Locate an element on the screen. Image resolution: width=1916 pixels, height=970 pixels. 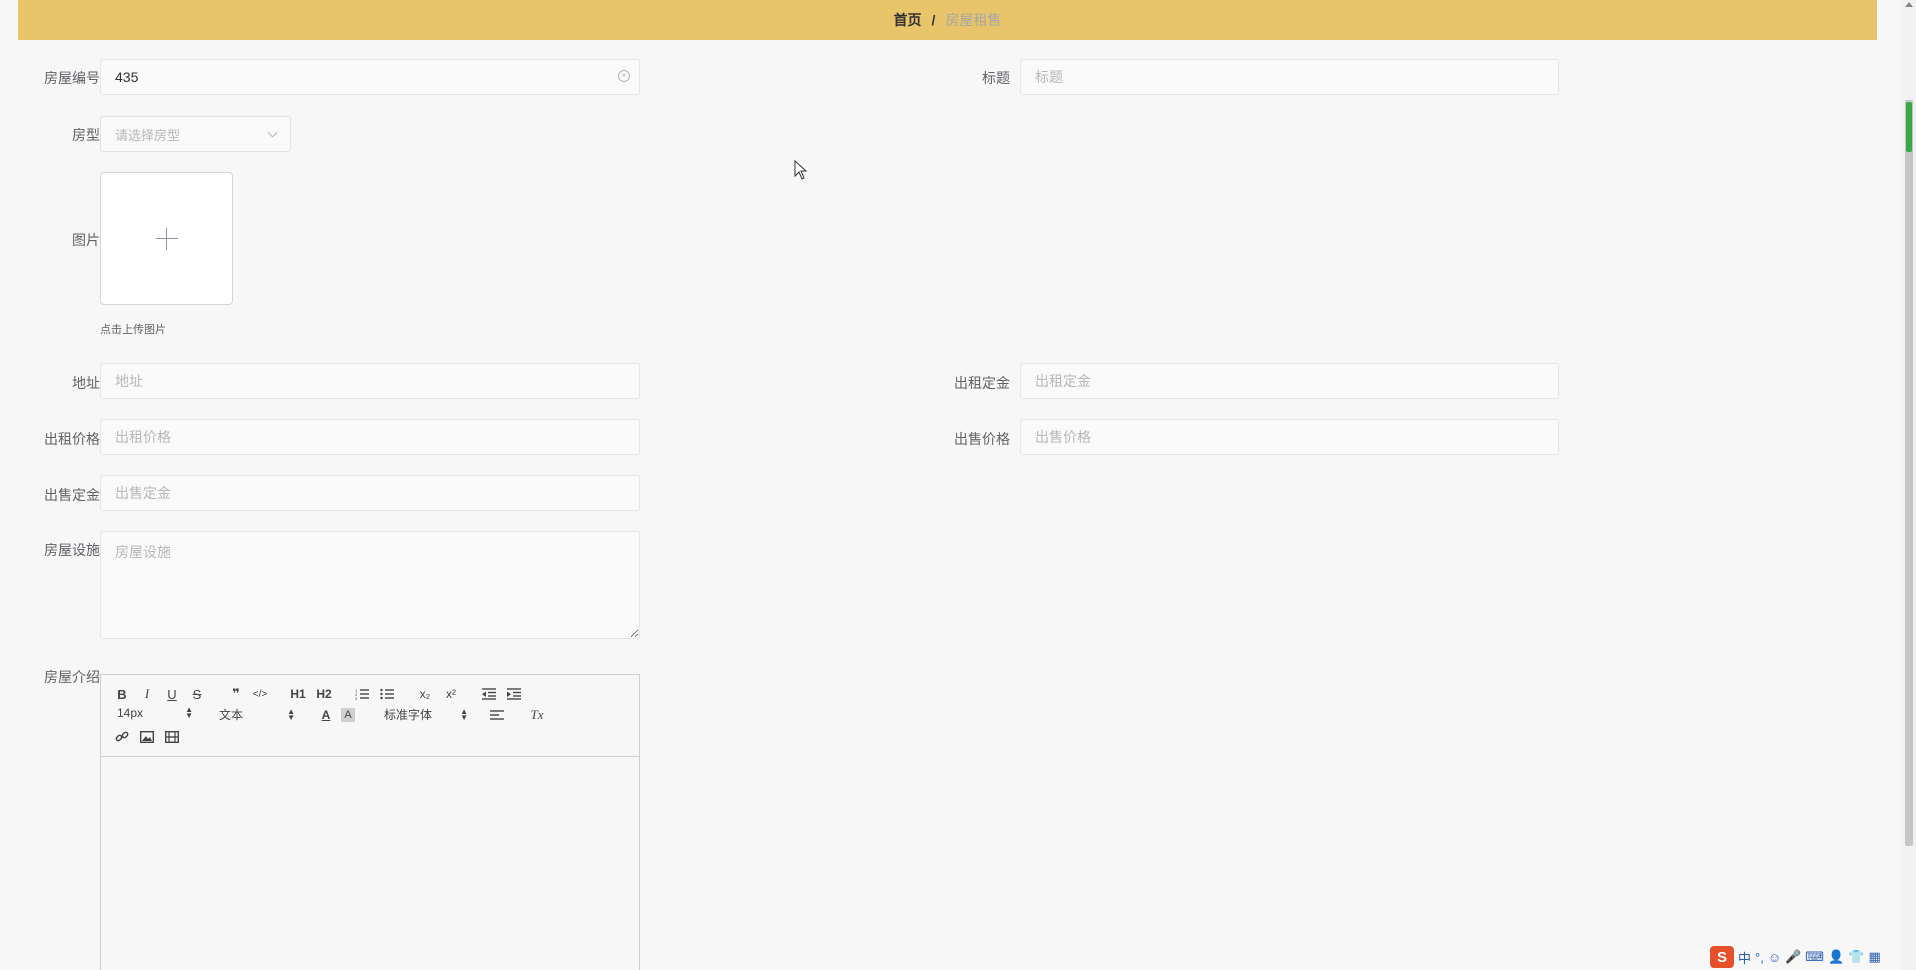
italic-button: I is located at coordinates (147, 694).